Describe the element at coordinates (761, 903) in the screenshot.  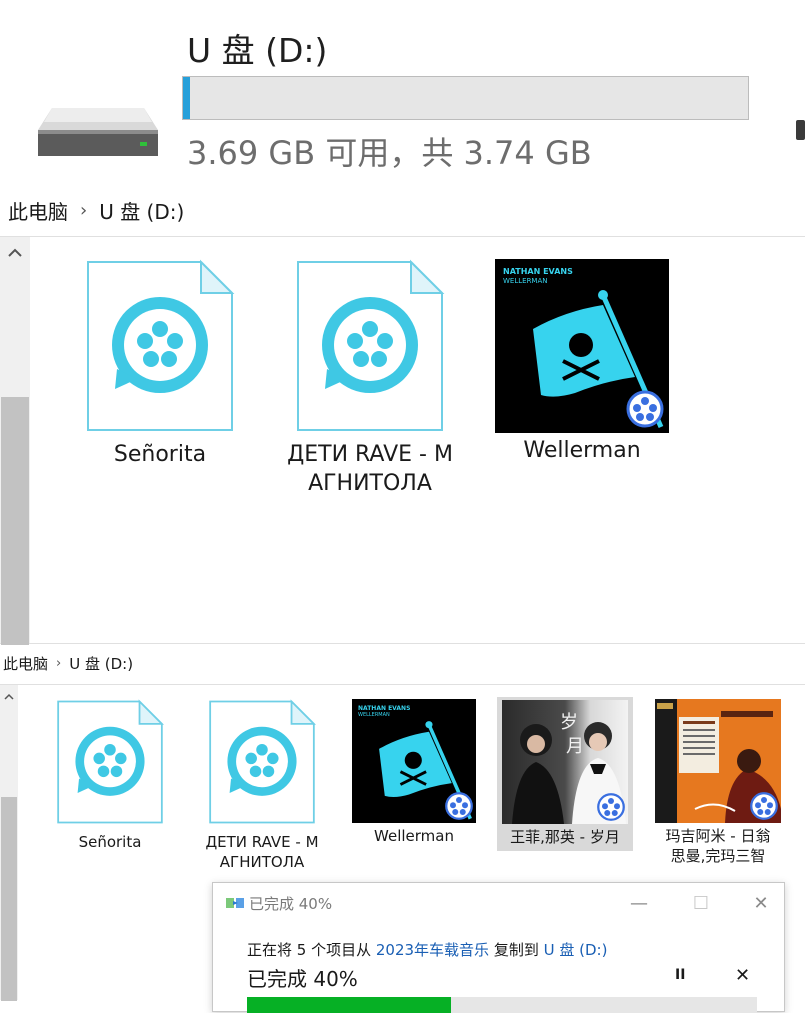
I see `close-button: ✕` at that location.